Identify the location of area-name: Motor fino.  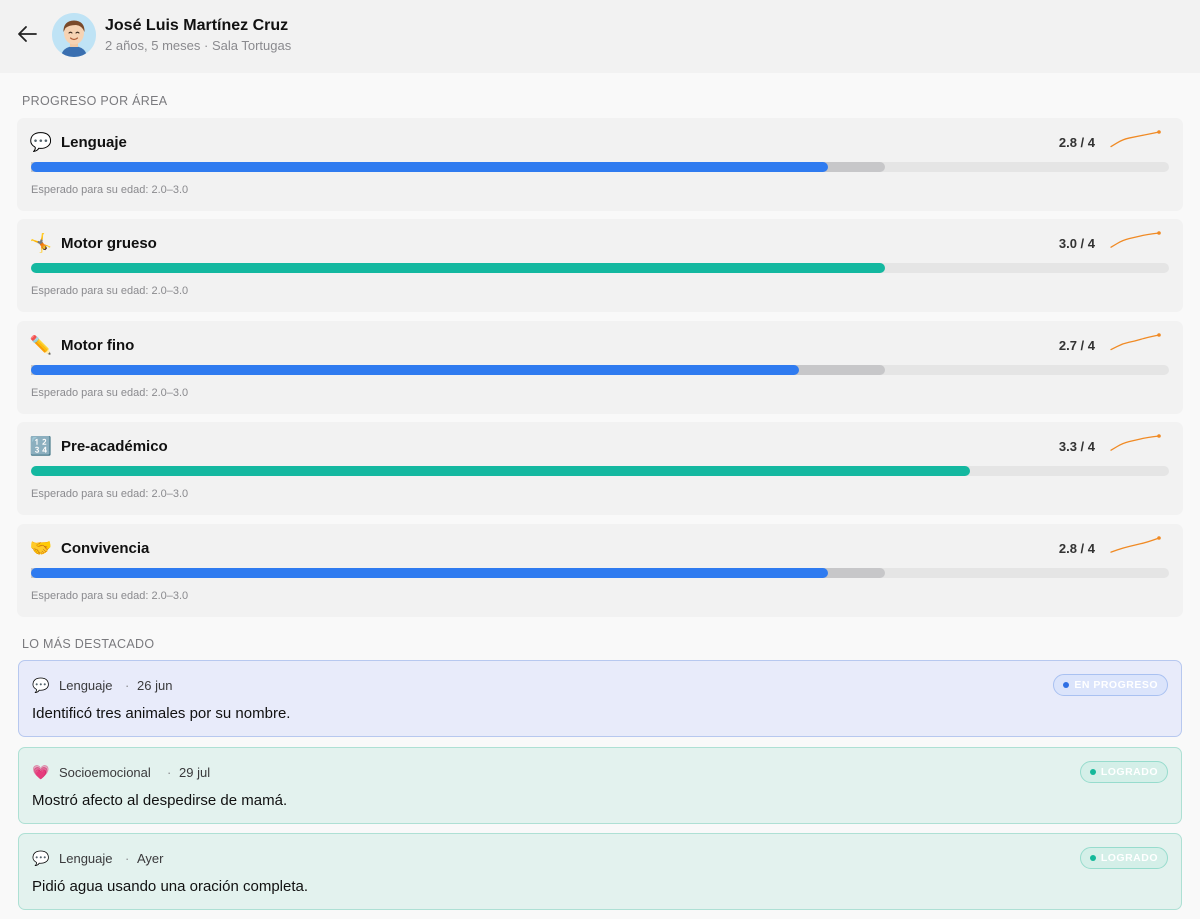
(98, 345).